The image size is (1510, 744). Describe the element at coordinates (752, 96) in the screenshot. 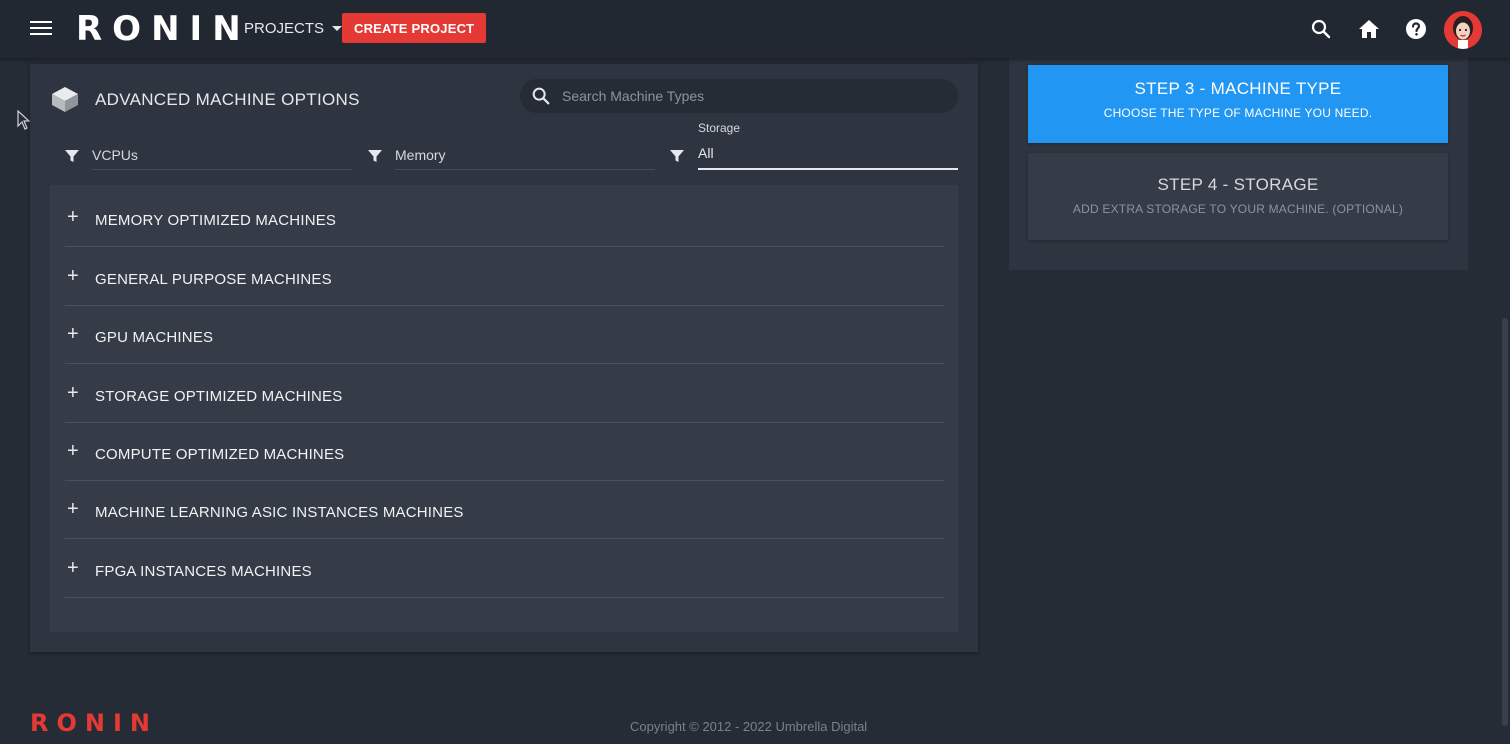

I see `search-input` at that location.